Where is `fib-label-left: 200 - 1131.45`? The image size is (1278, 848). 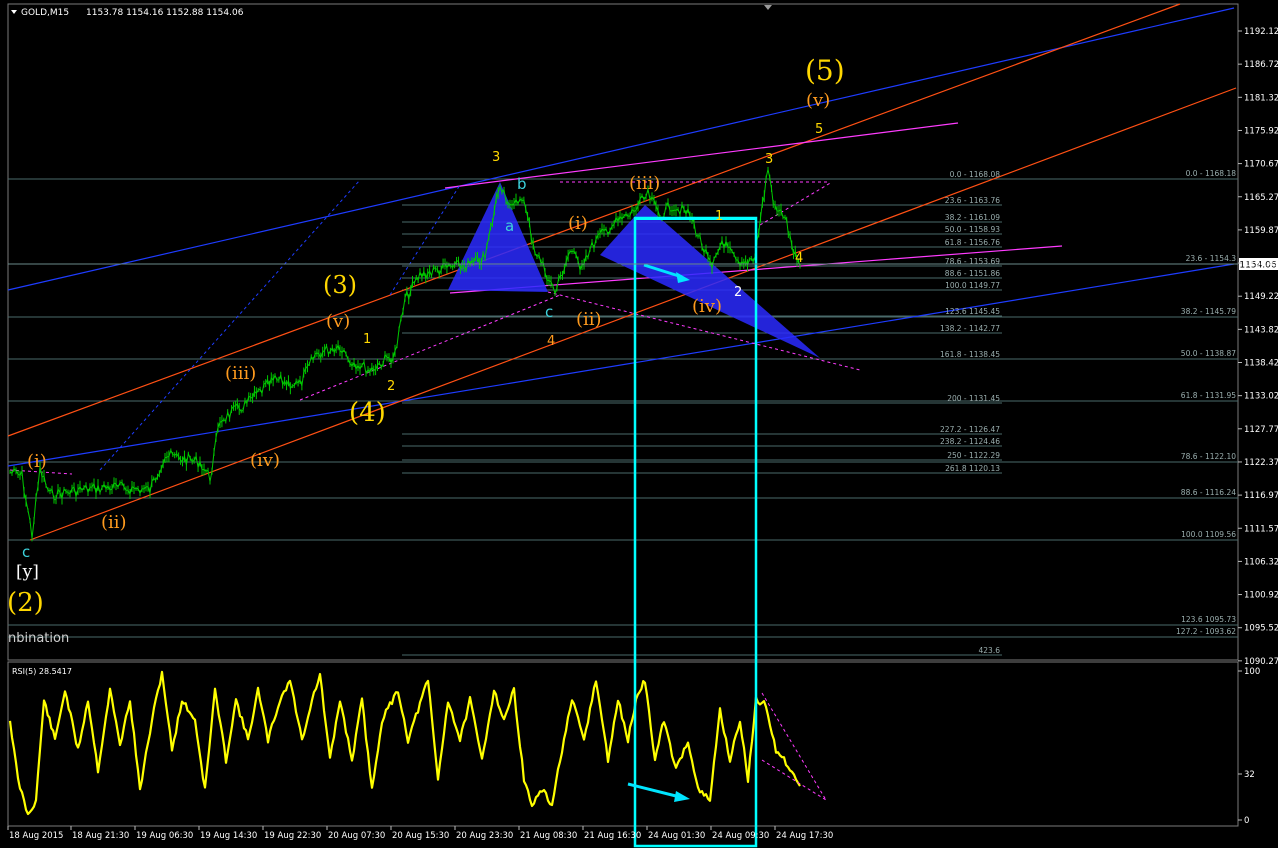
fib-label-left: 200 - 1131.45 is located at coordinates (973, 398).